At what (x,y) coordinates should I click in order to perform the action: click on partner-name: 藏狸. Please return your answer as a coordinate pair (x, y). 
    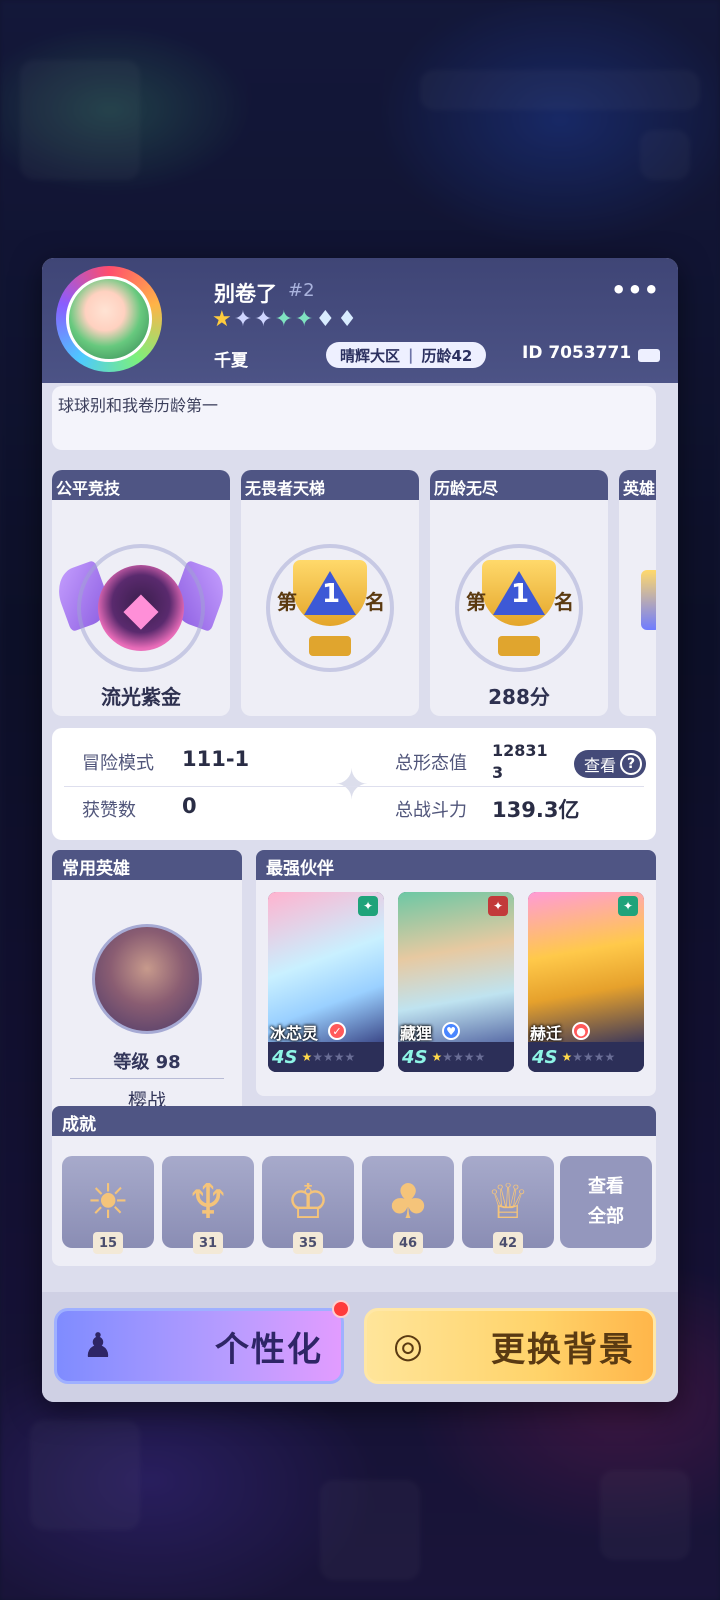
    Looking at the image, I should click on (416, 1033).